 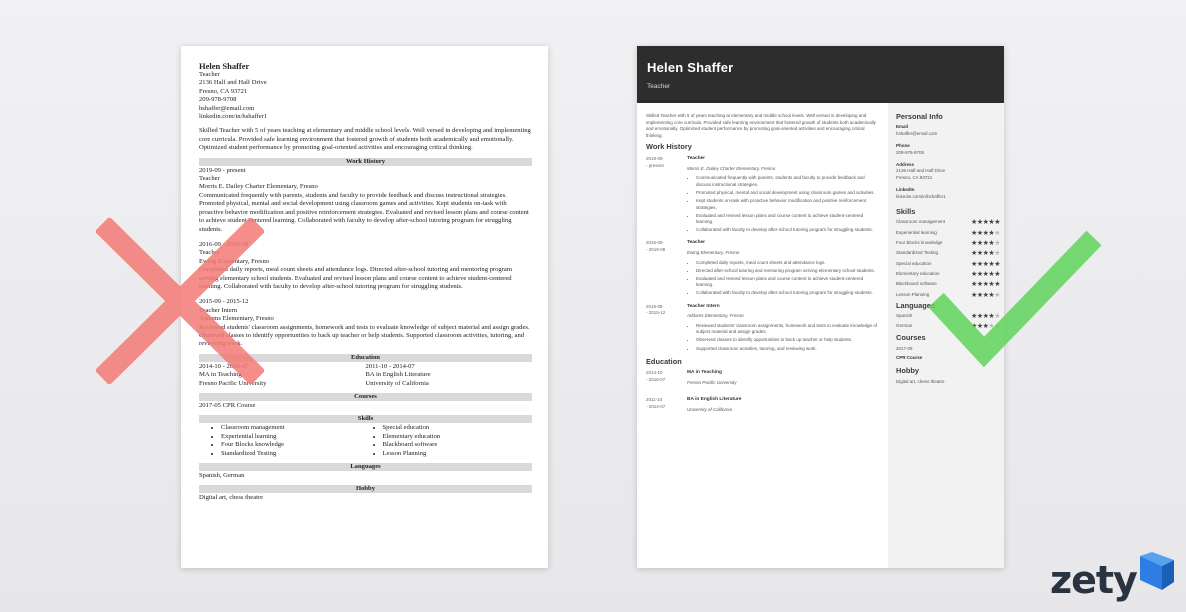 I want to click on section-heading-personal-info: Personal Info, so click(x=919, y=116).